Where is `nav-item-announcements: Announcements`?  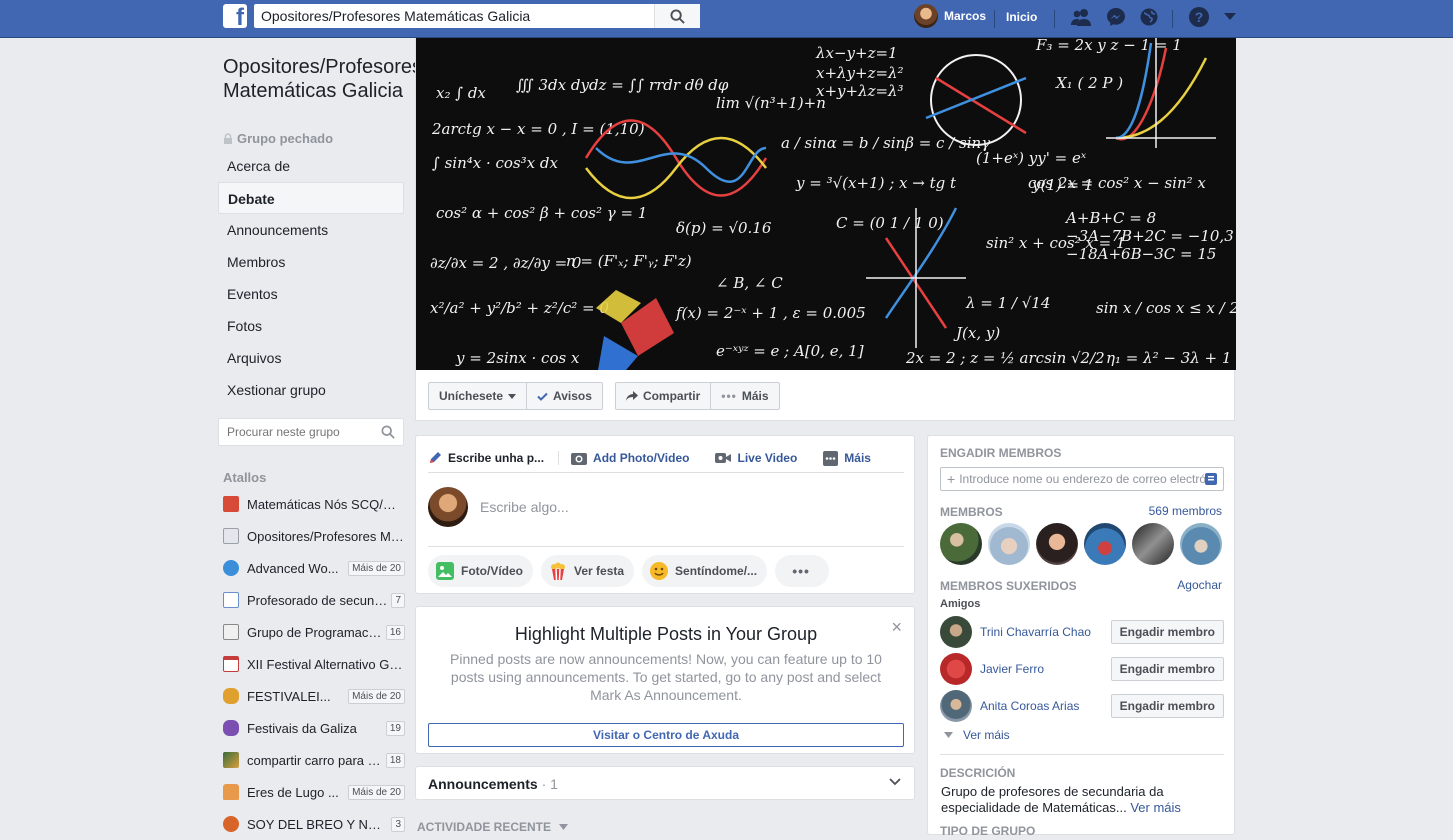
nav-item-announcements: Announcements is located at coordinates (311, 230).